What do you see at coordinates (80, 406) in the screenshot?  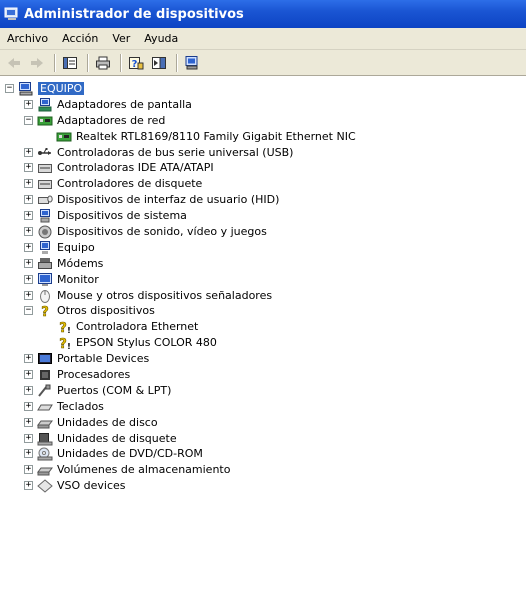 I see `tree-item-label: Teclados` at bounding box center [80, 406].